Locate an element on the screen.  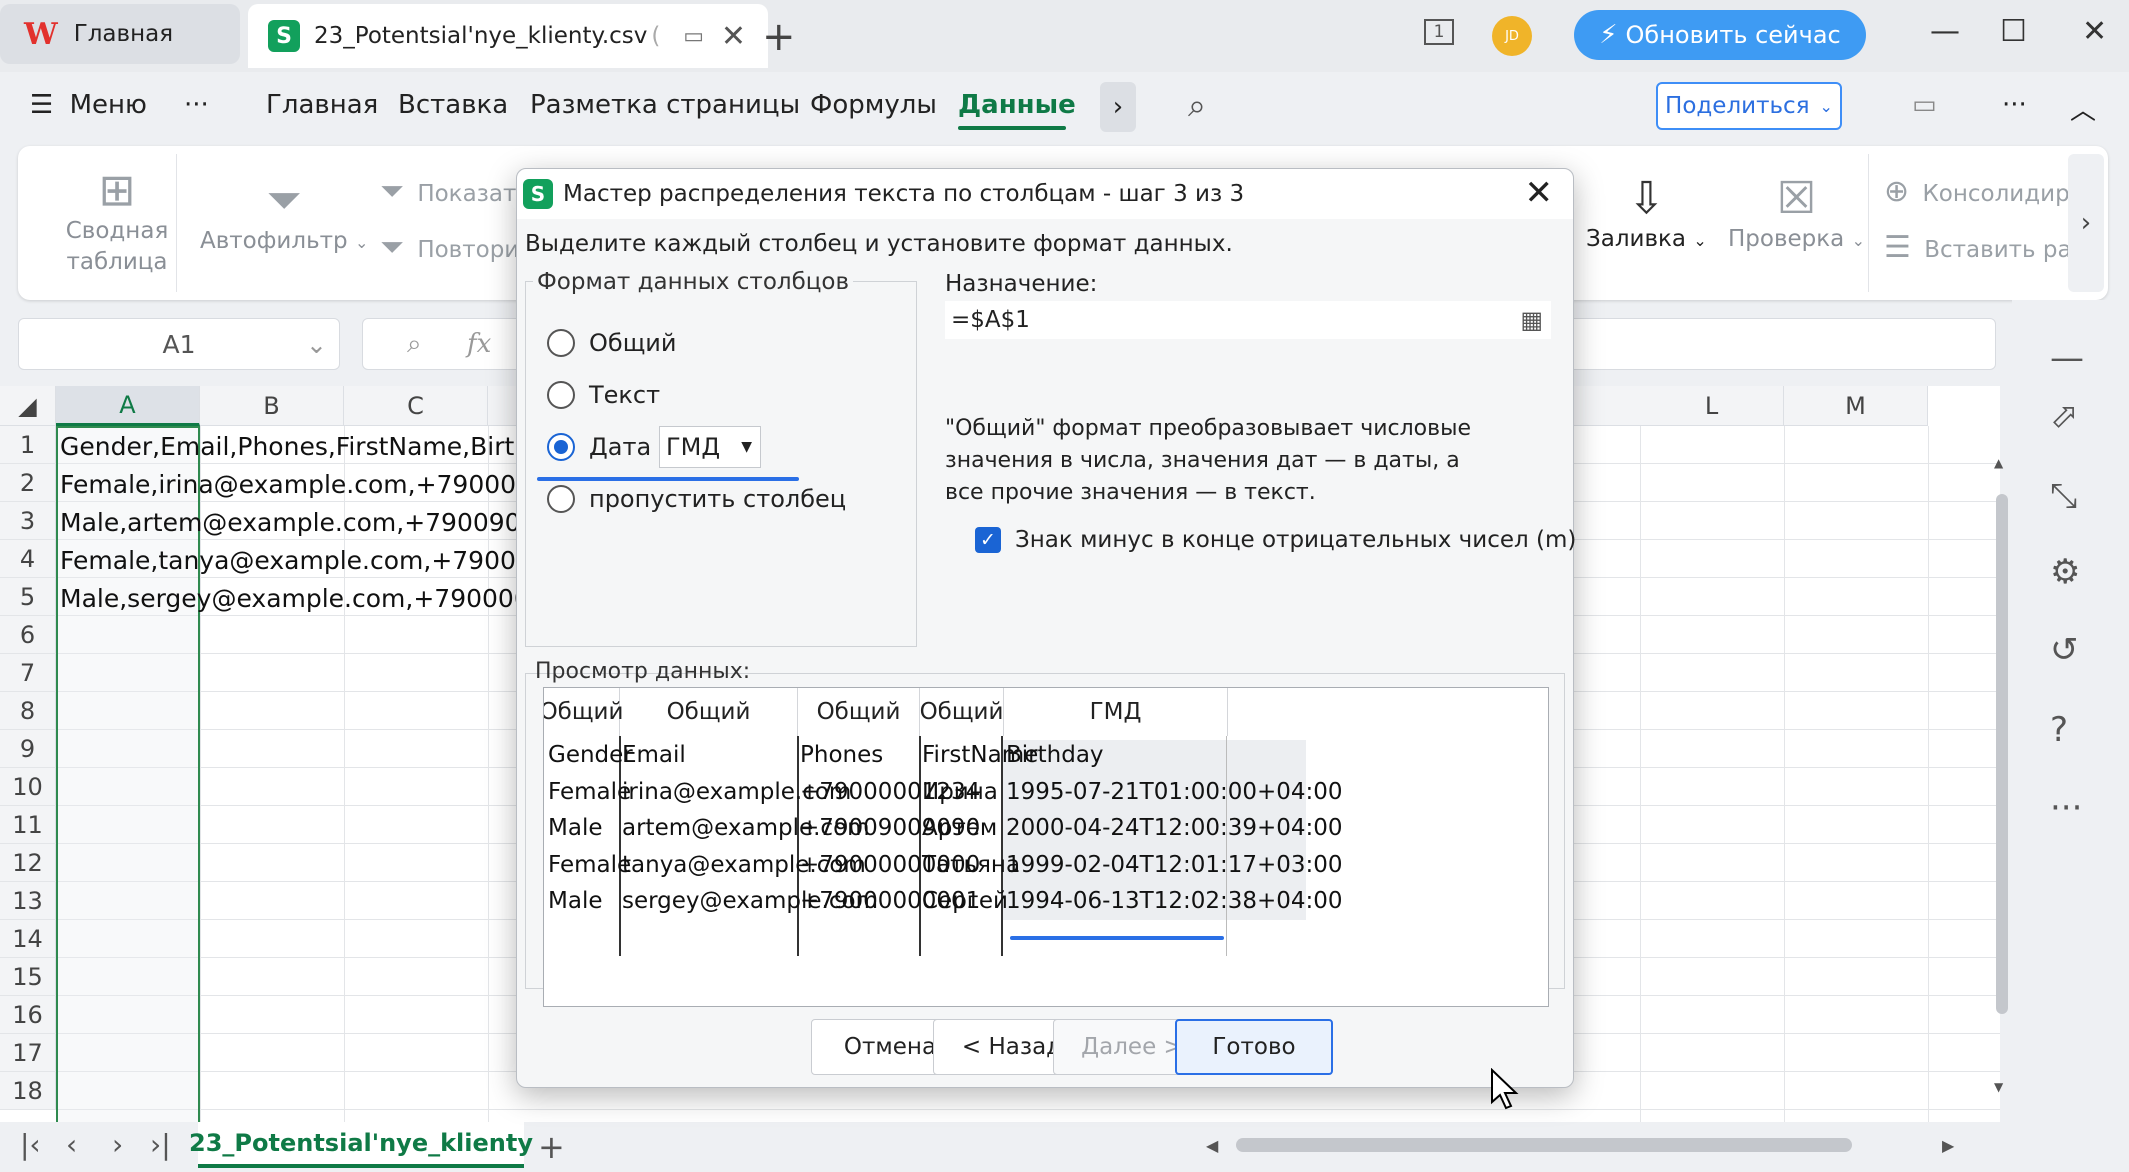
zoom-icon: ⌕ is located at coordinates (414, 344).